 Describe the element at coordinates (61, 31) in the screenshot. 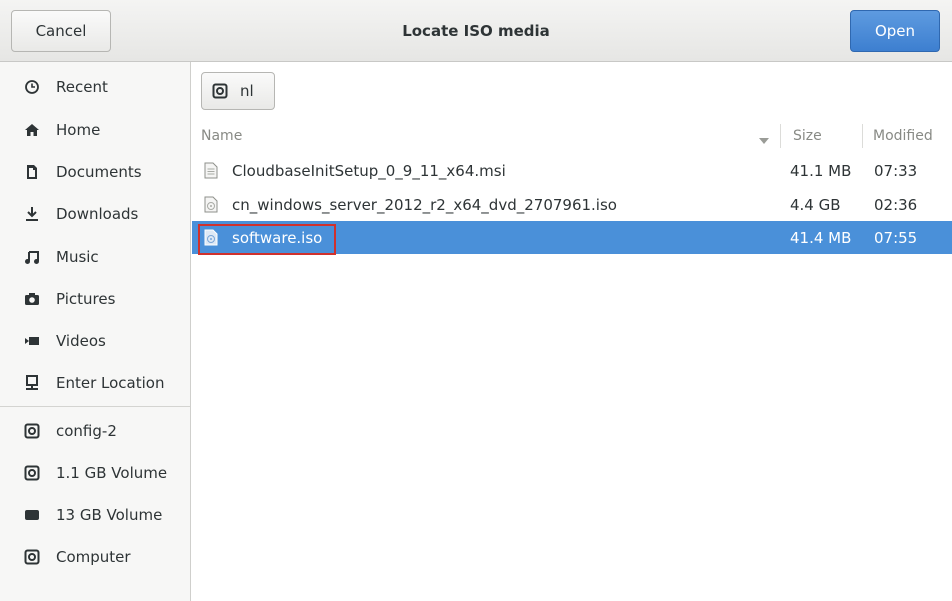

I see `cancel-button: Cancel` at that location.